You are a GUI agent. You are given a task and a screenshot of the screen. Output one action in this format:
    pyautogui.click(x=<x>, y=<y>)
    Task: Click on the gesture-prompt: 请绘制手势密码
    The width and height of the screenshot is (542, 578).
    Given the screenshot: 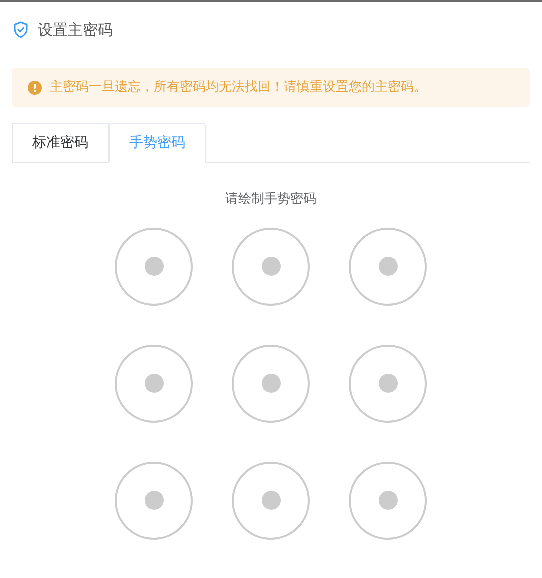 What is the action you would take?
    pyautogui.click(x=271, y=200)
    